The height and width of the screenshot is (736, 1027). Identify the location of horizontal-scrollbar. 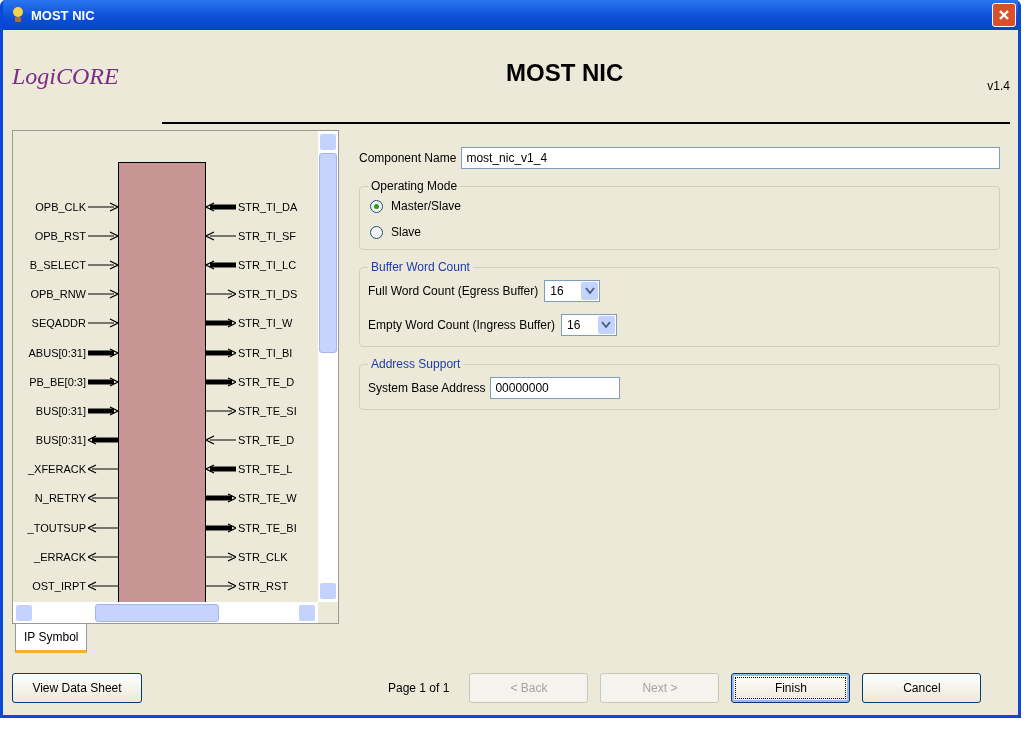
(165, 612).